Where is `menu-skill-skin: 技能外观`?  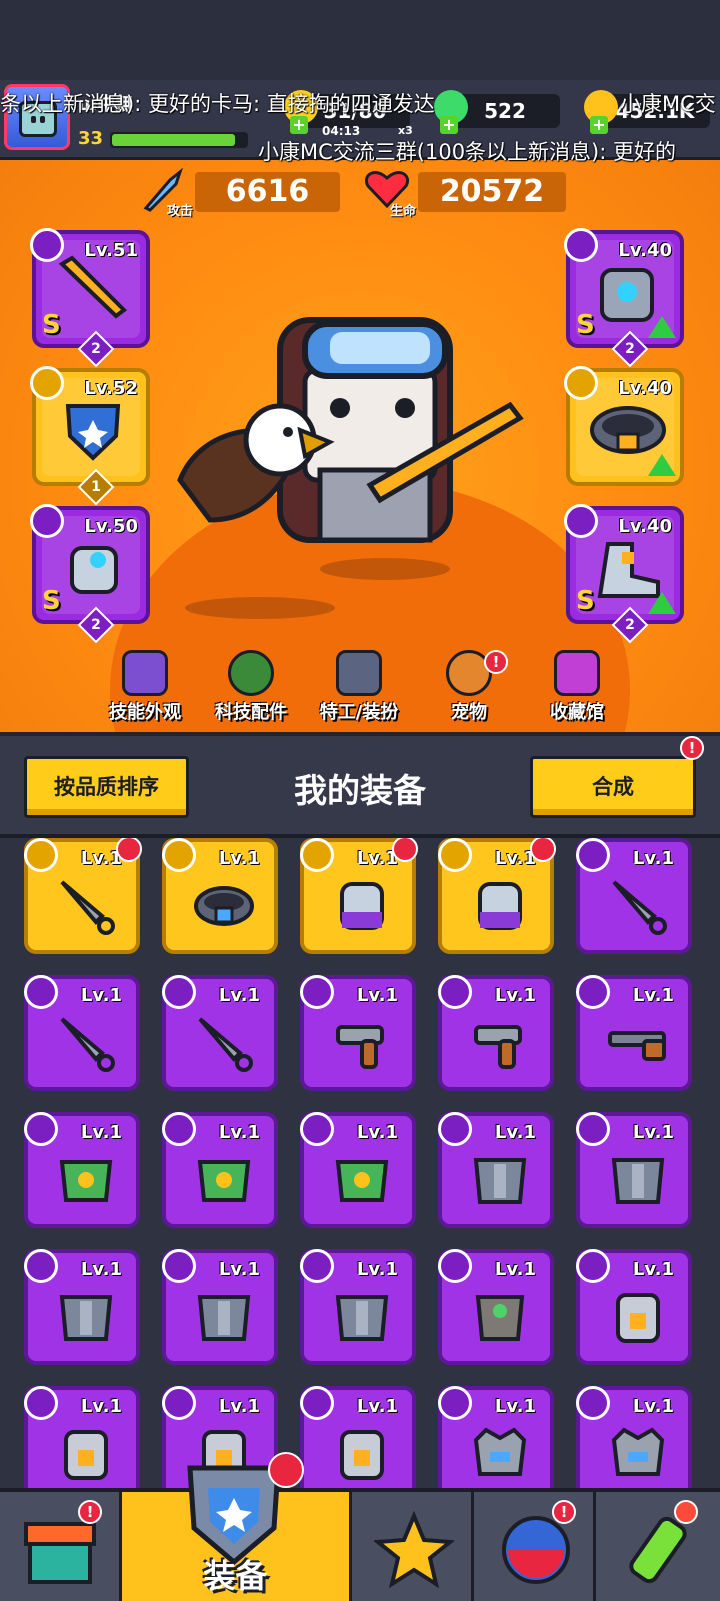 menu-skill-skin: 技能外观 is located at coordinates (145, 687).